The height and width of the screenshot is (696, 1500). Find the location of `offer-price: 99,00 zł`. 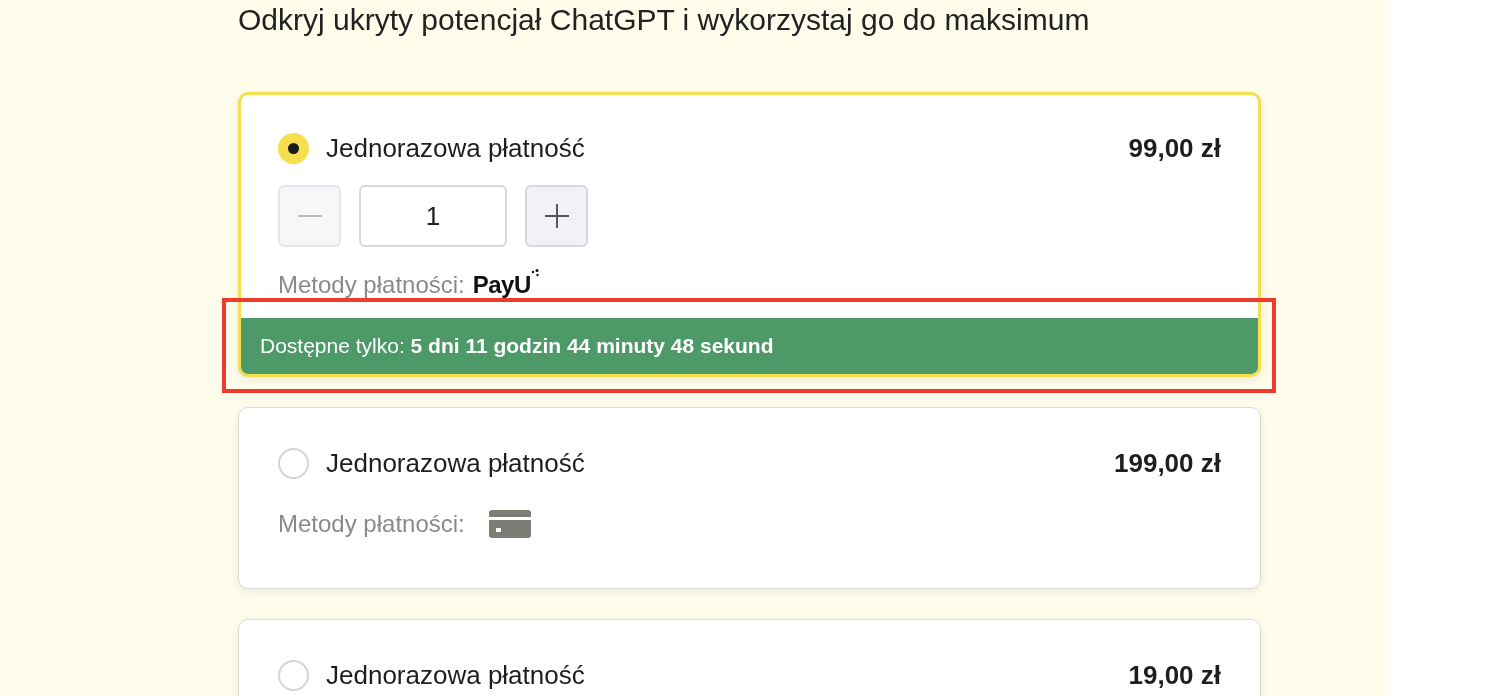

offer-price: 99,00 zł is located at coordinates (1174, 148).